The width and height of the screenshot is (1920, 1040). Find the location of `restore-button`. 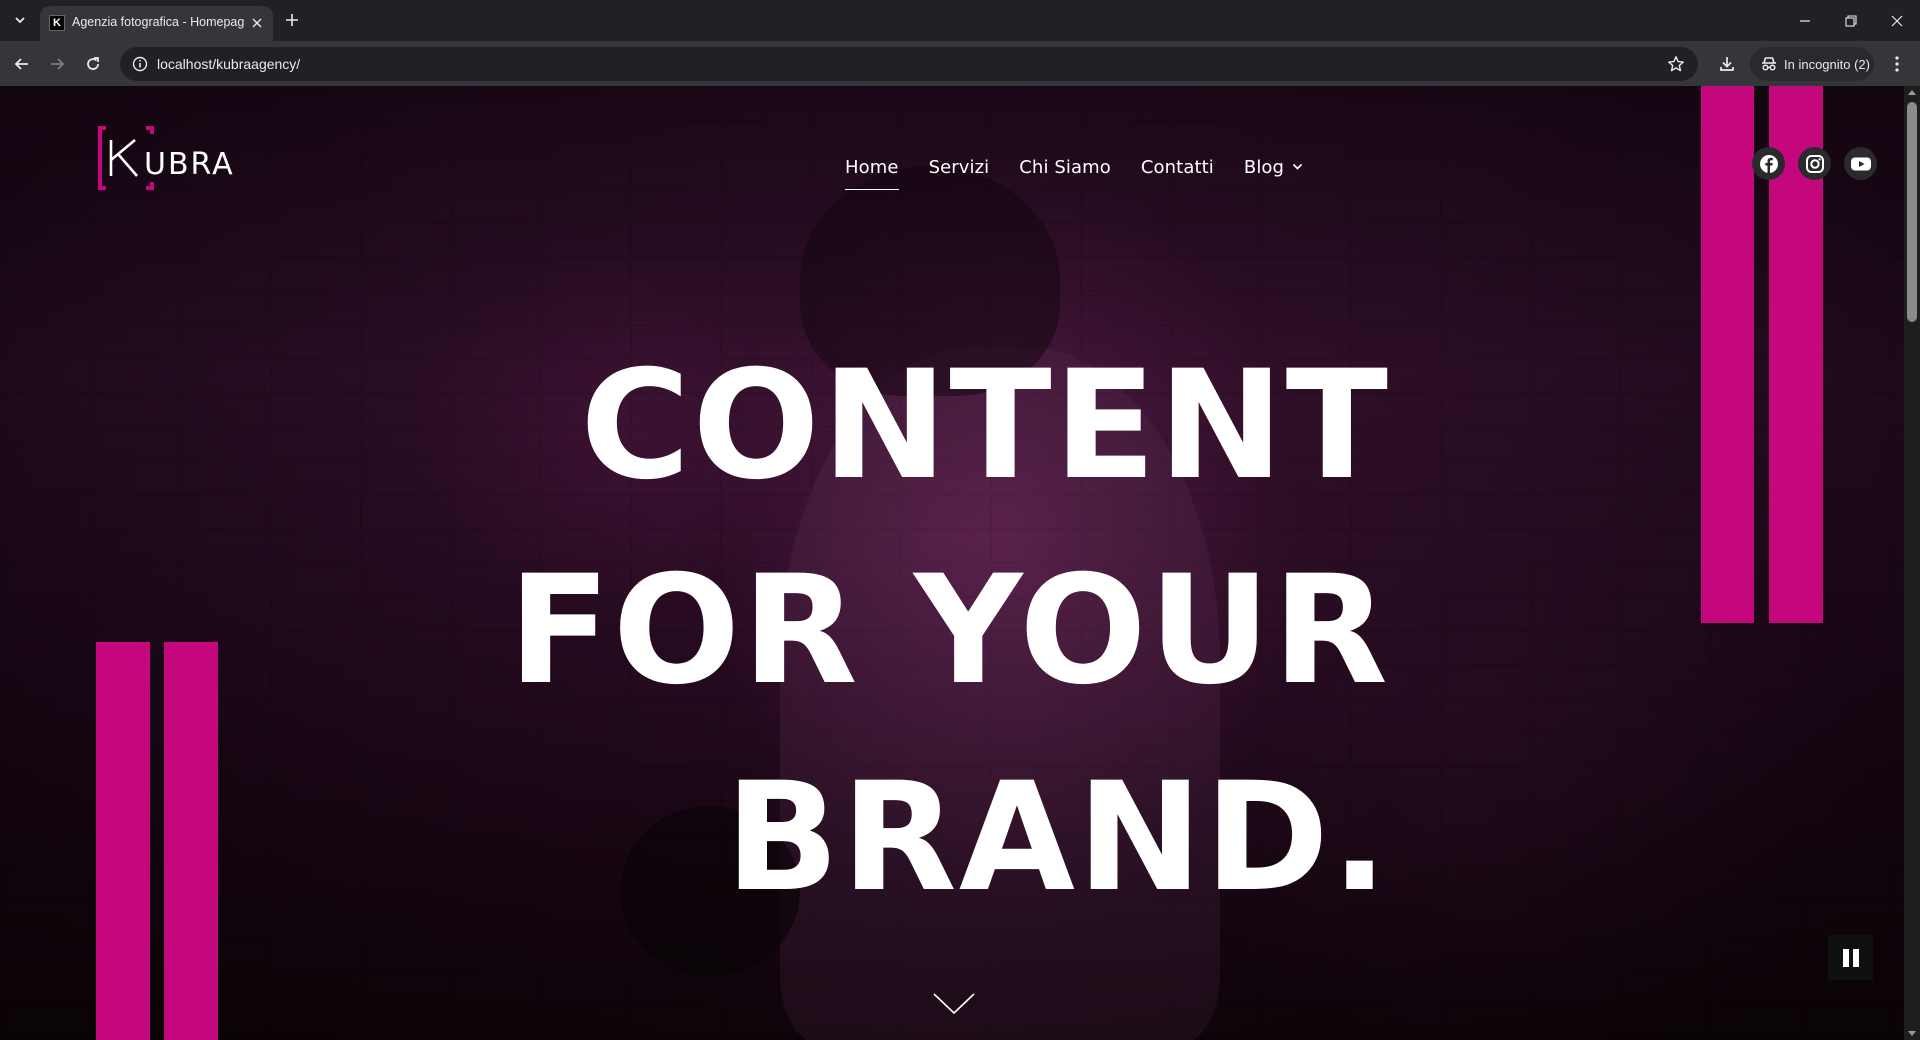

restore-button is located at coordinates (1851, 20).